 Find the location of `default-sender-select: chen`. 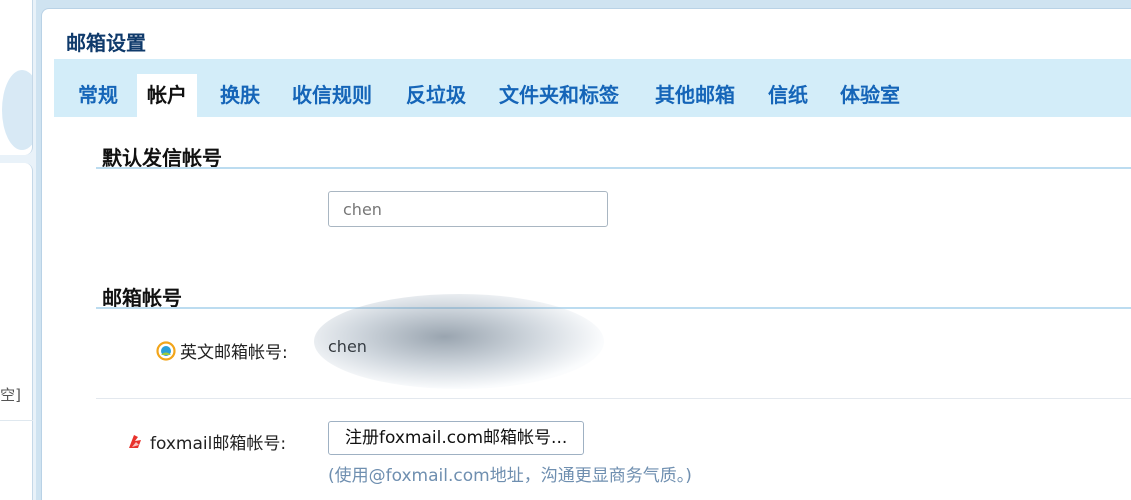

default-sender-select: chen is located at coordinates (468, 209).